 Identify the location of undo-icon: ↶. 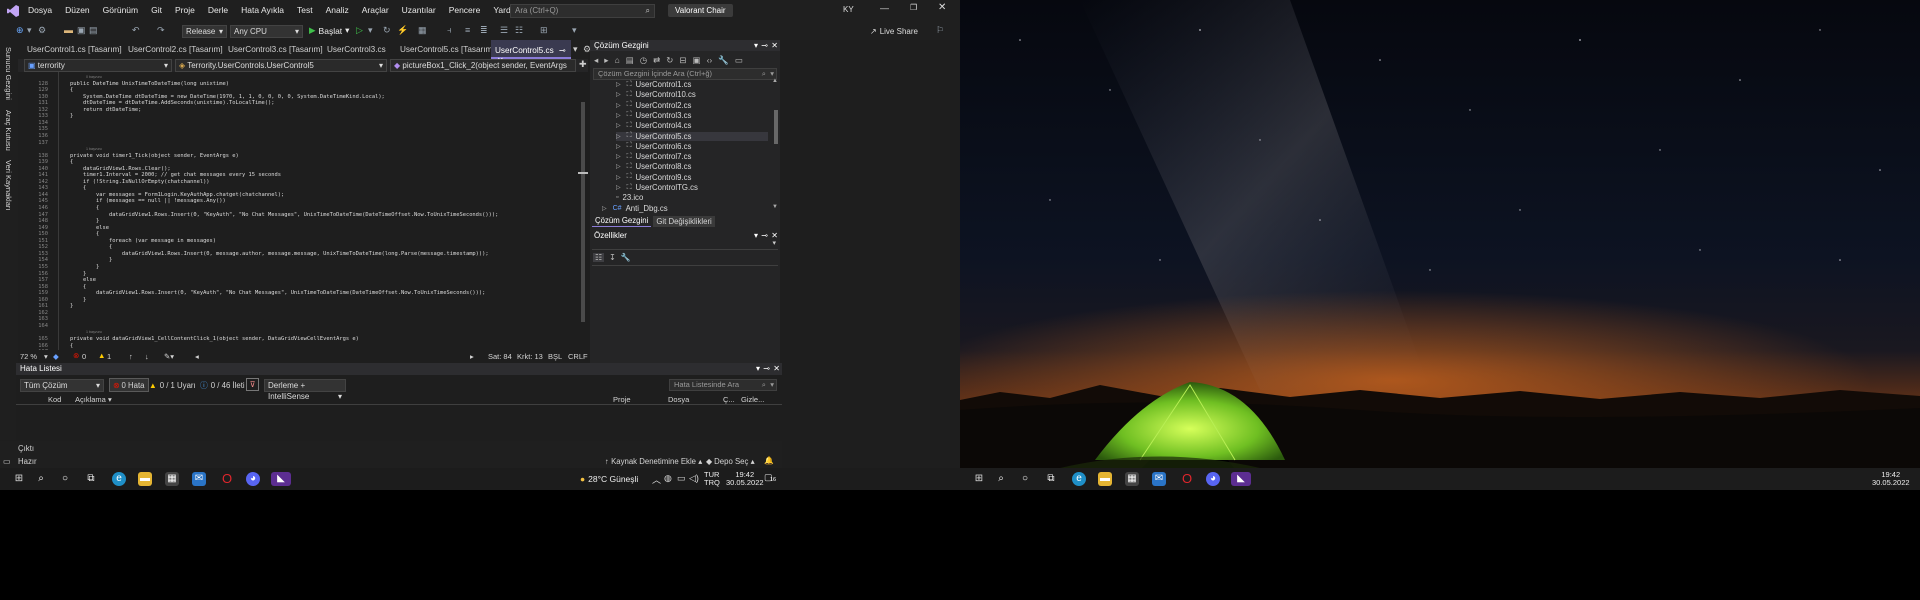
(136, 30).